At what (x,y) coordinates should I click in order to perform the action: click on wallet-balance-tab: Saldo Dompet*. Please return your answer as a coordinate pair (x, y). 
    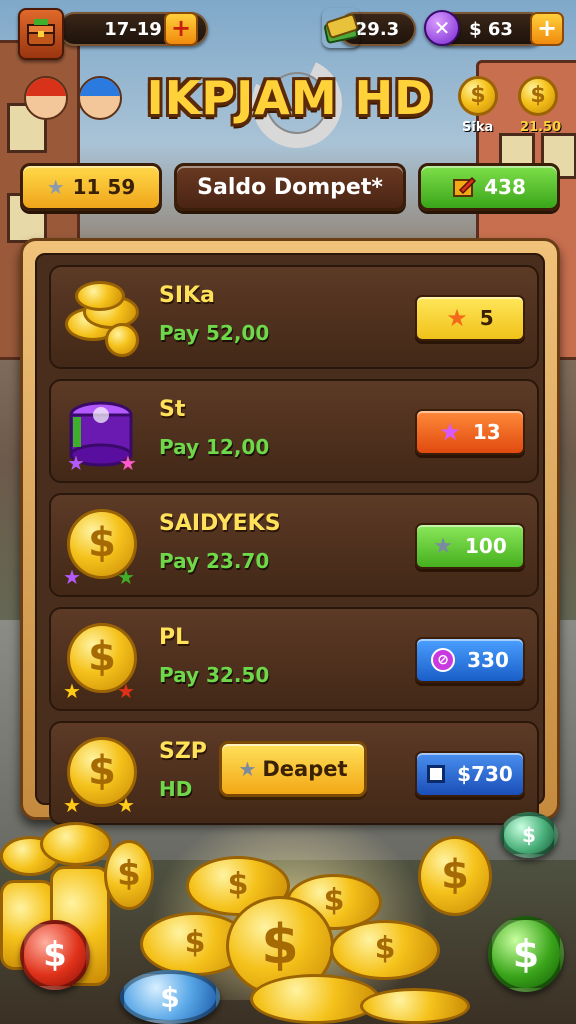
    Looking at the image, I should click on (290, 187).